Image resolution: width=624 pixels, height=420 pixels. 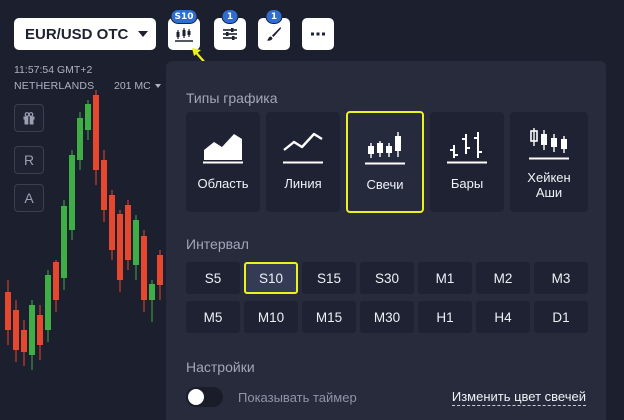 I want to click on asset-selector-button: EUR/USD OTC, so click(x=85, y=34).